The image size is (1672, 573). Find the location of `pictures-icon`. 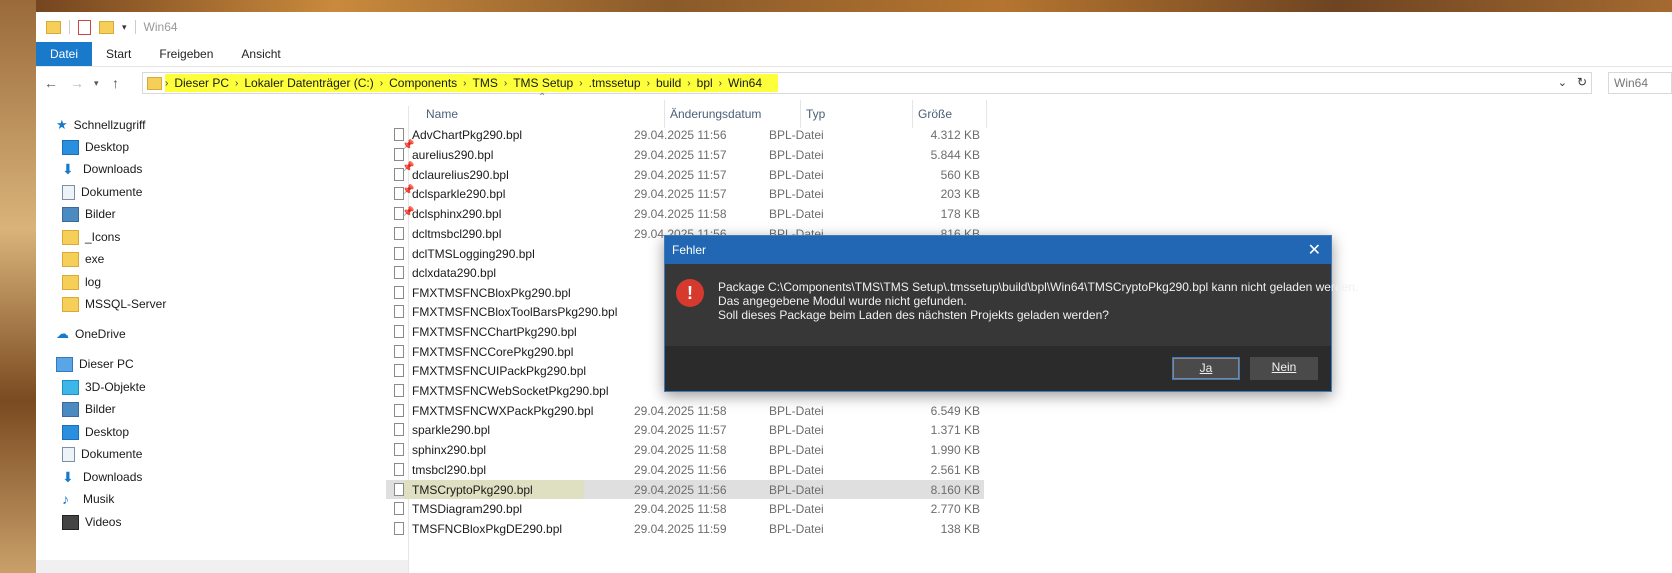

pictures-icon is located at coordinates (70, 214).